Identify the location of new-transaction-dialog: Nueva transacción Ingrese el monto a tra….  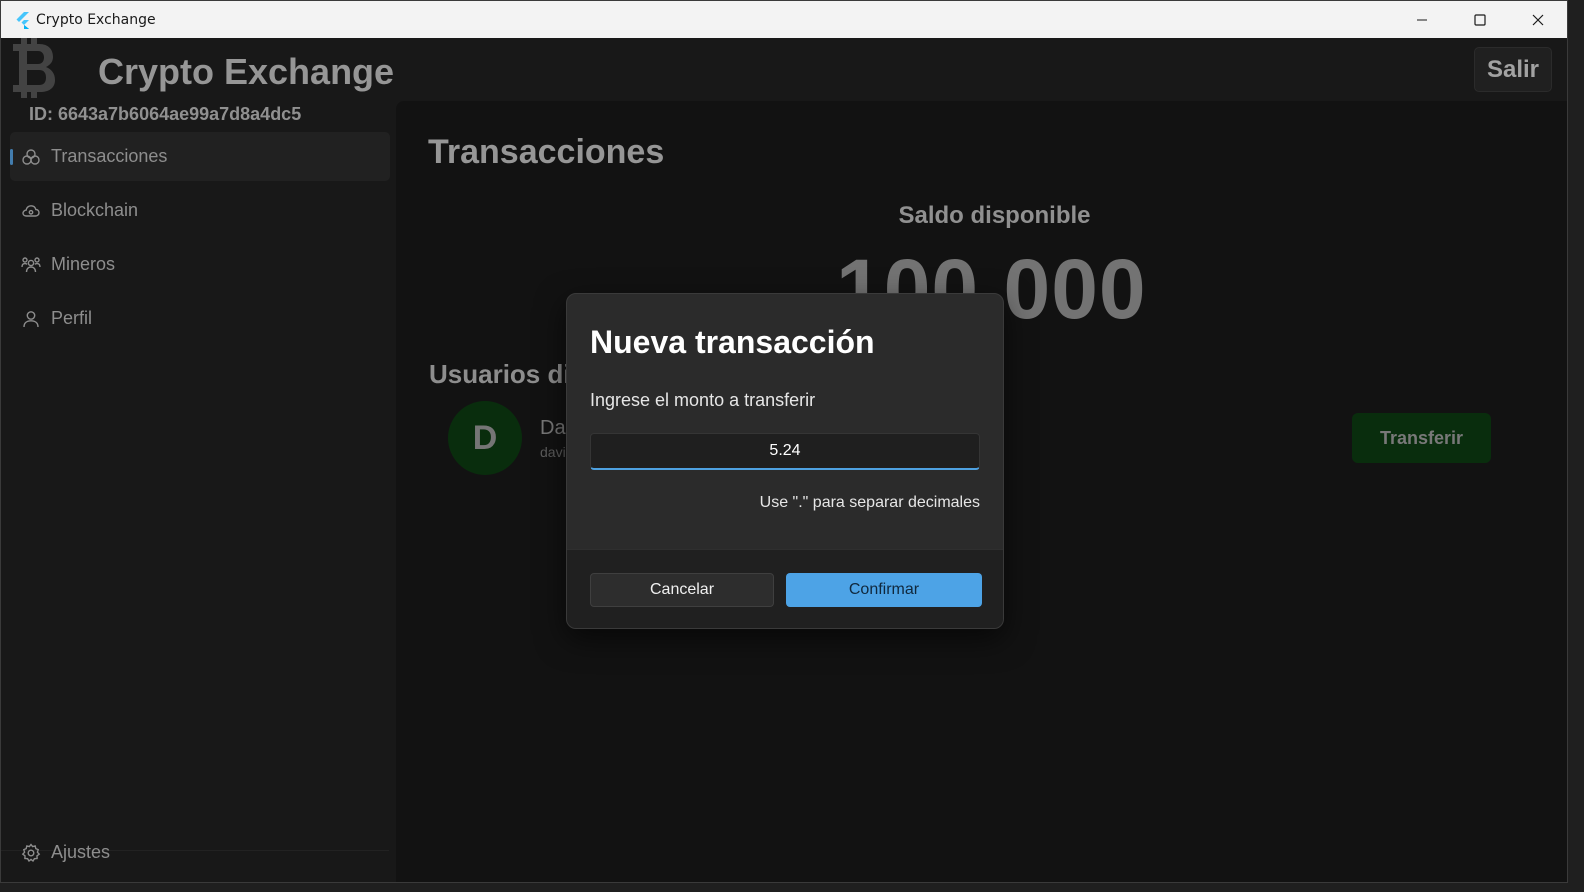
(785, 461).